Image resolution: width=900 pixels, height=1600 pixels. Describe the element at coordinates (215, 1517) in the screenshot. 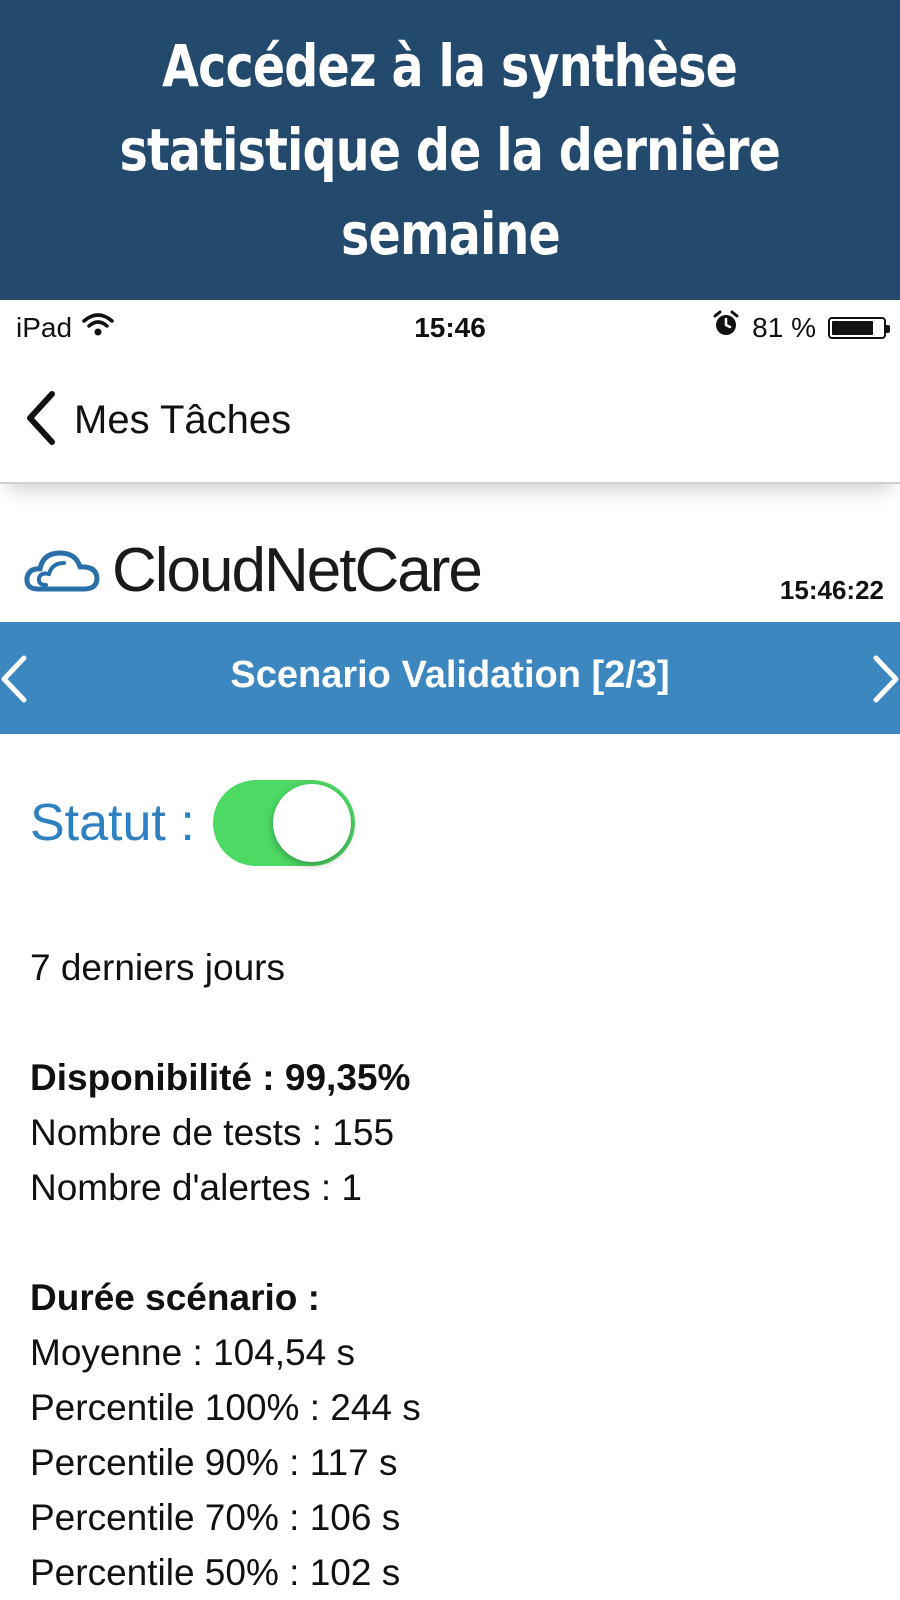

I see `percentile-70-stat: Percentile 70% : 106 s` at that location.